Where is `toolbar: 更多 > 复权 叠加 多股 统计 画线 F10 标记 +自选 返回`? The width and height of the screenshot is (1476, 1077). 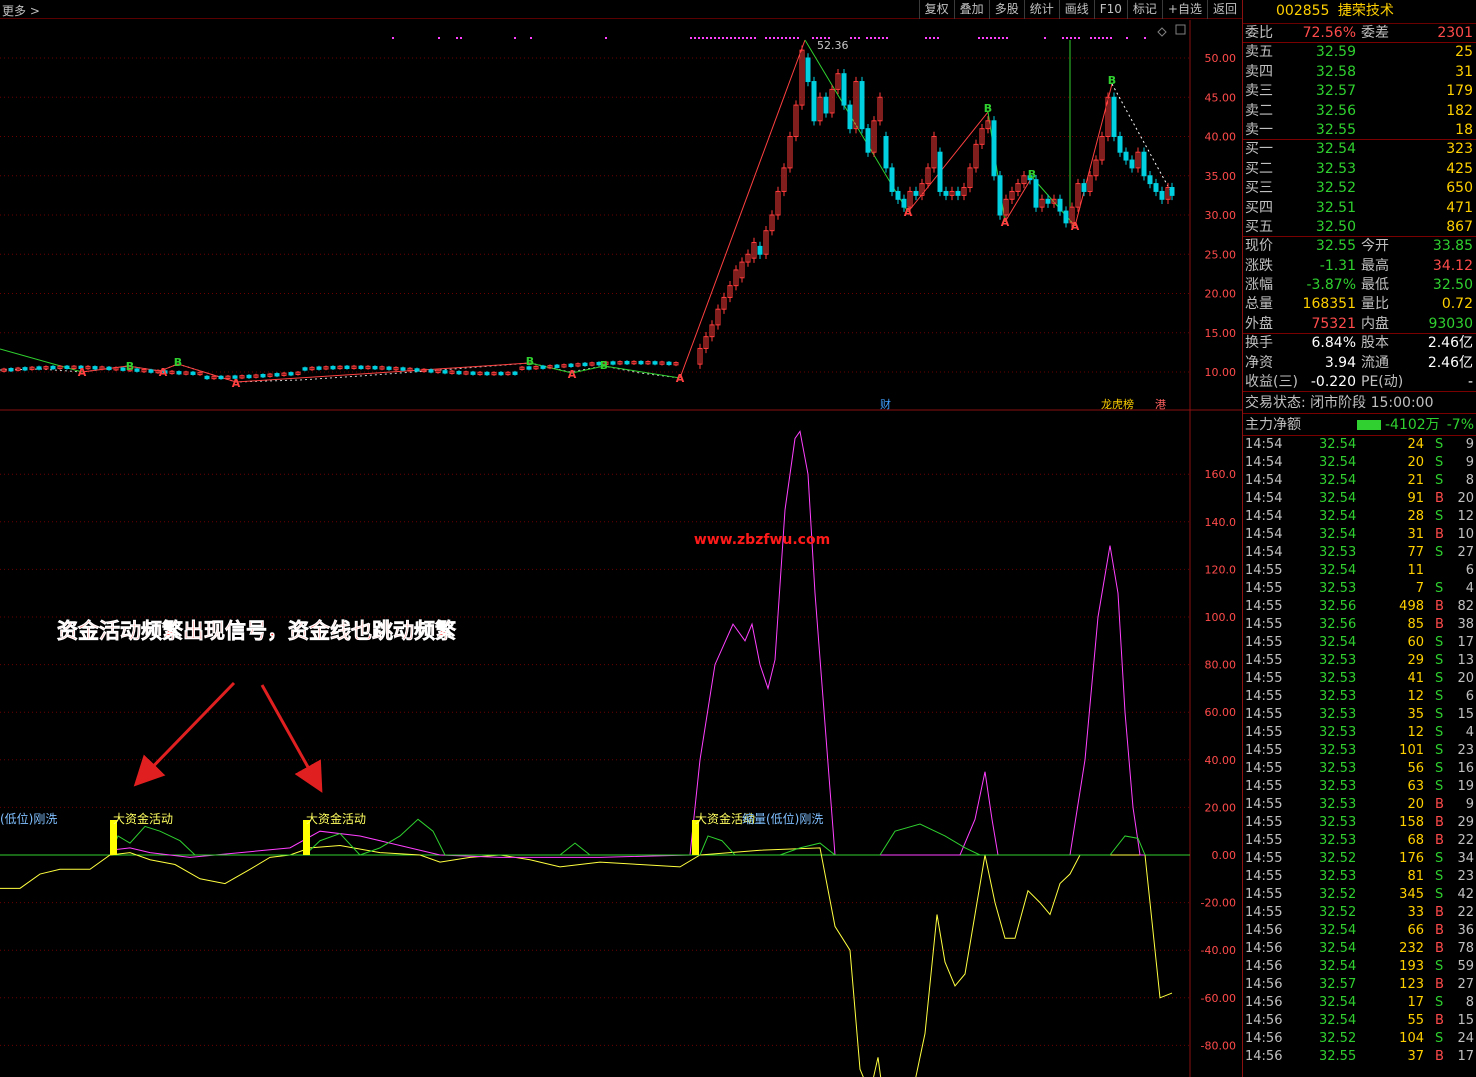
toolbar: 更多 > 复权 叠加 多股 统计 画线 F10 标记 +自选 返回 is located at coordinates (621, 9).